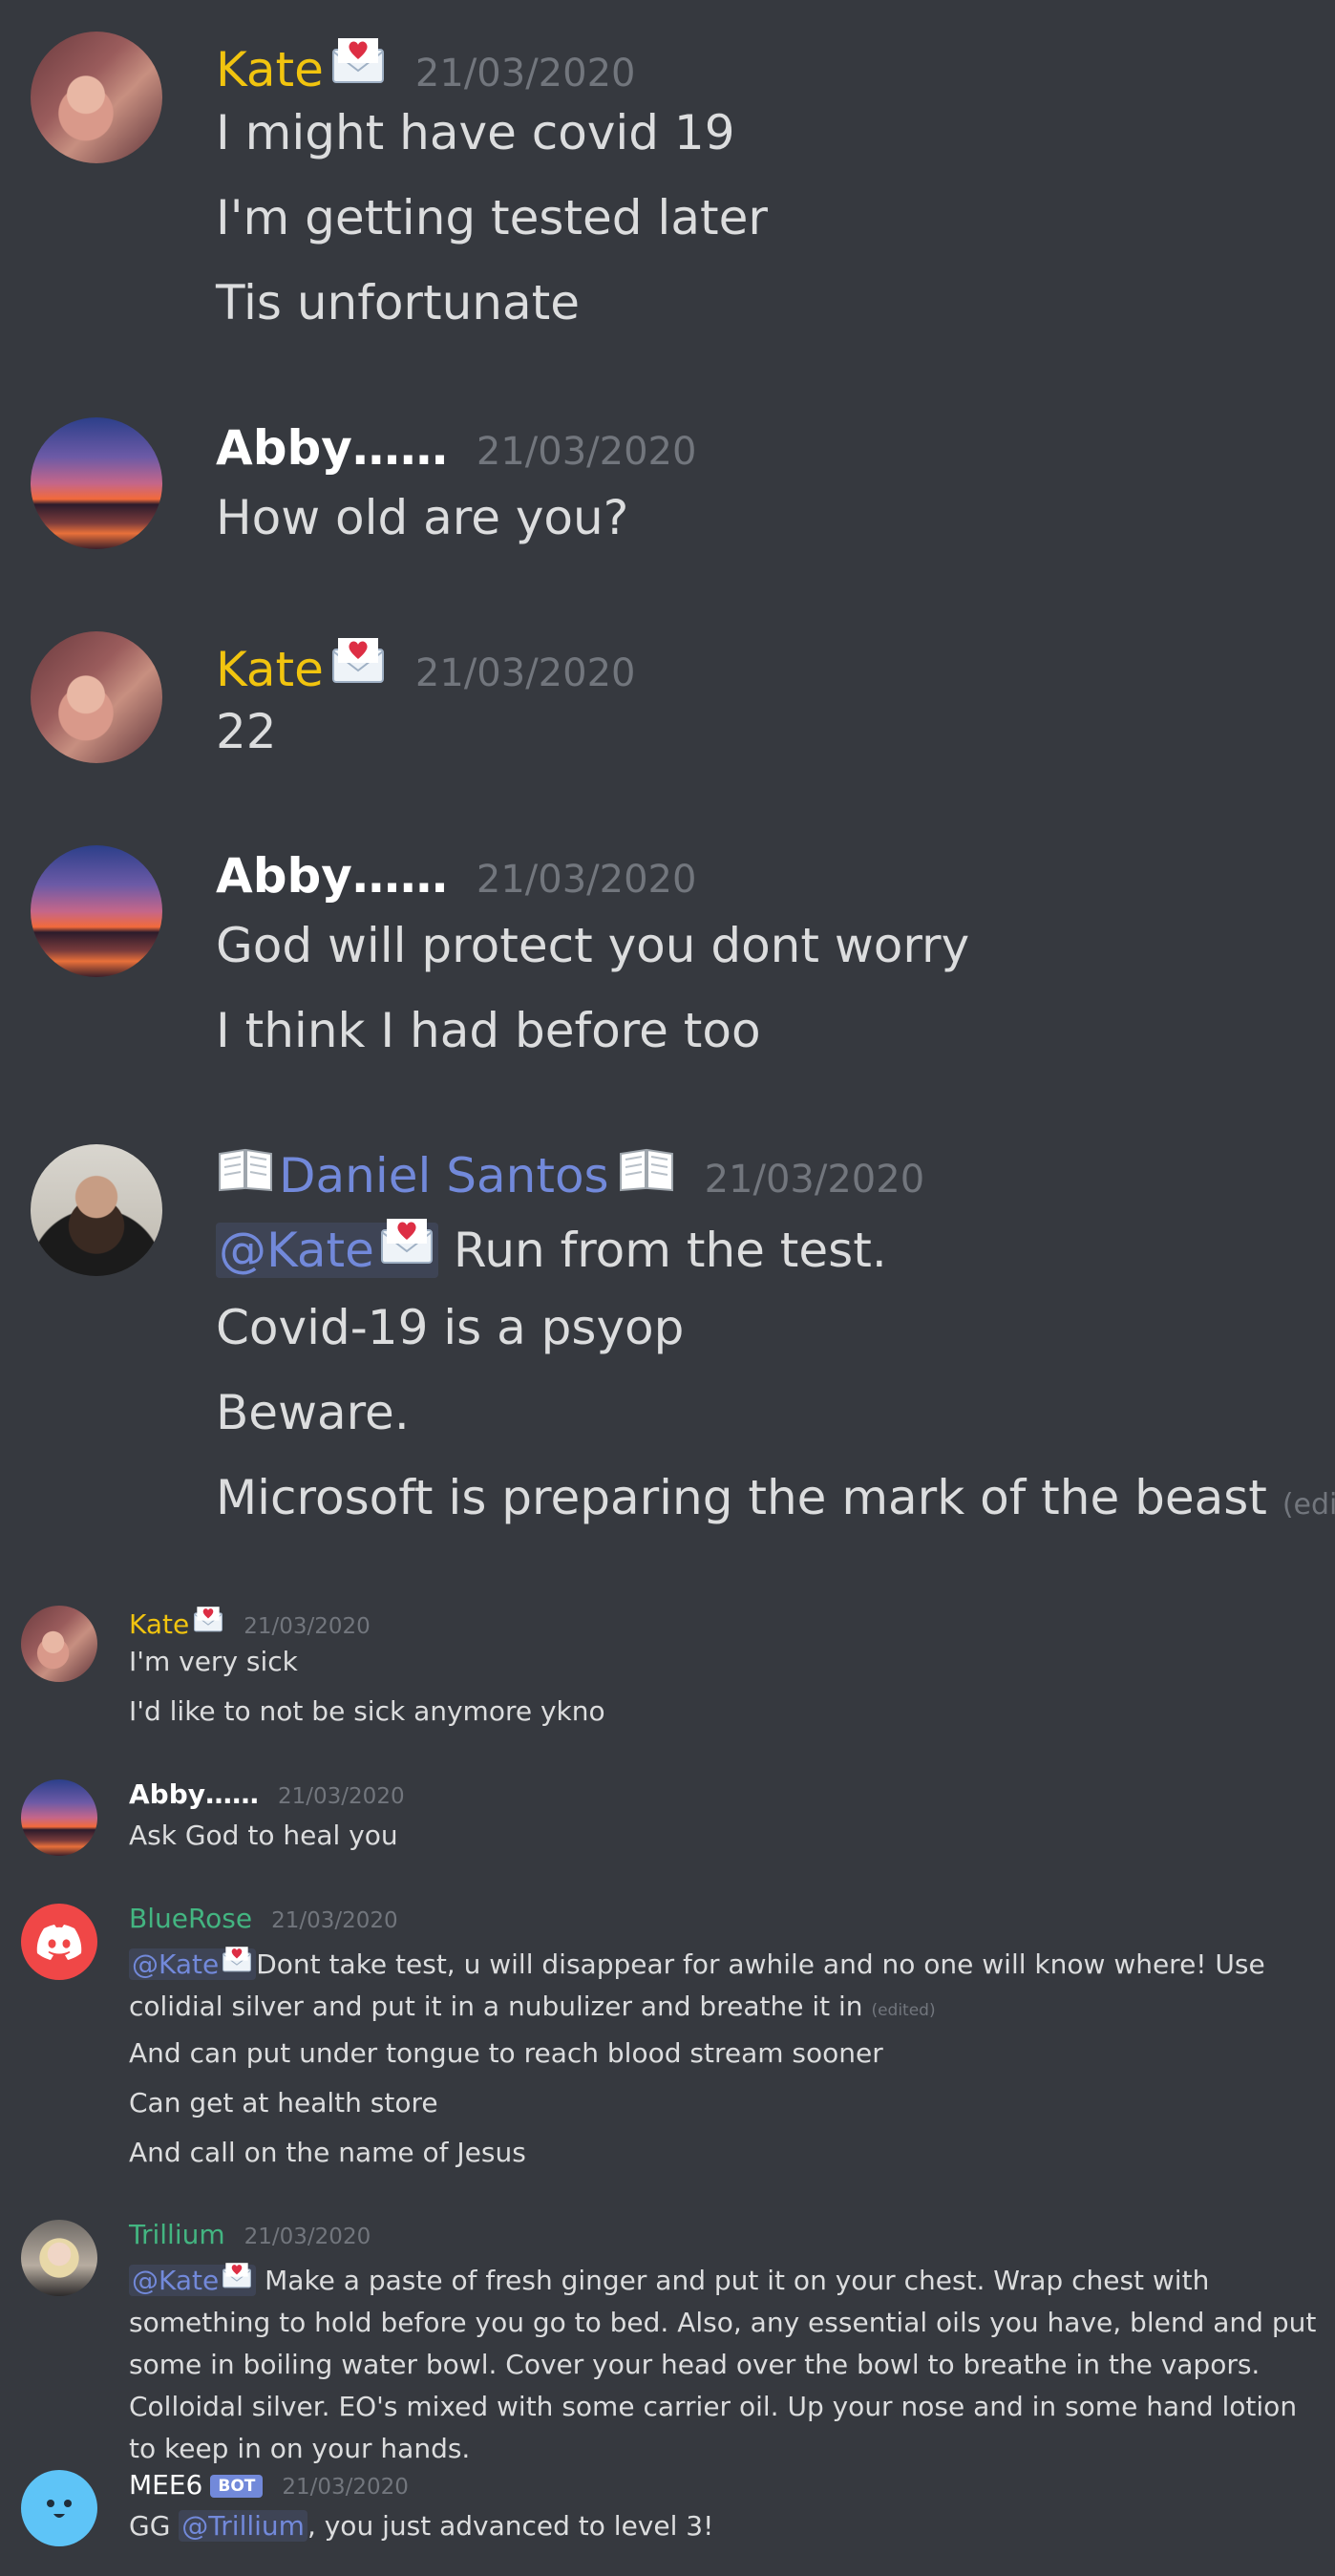 This screenshot has width=1335, height=2576. I want to click on message-text-prefix: GG, so click(154, 2526).